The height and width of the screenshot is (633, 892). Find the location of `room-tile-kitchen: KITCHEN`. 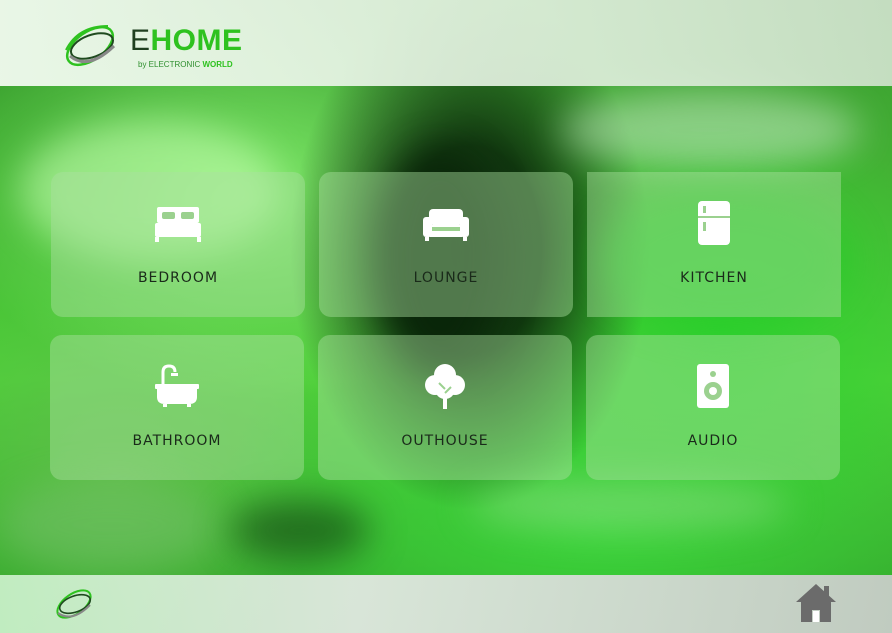

room-tile-kitchen: KITCHEN is located at coordinates (714, 244).